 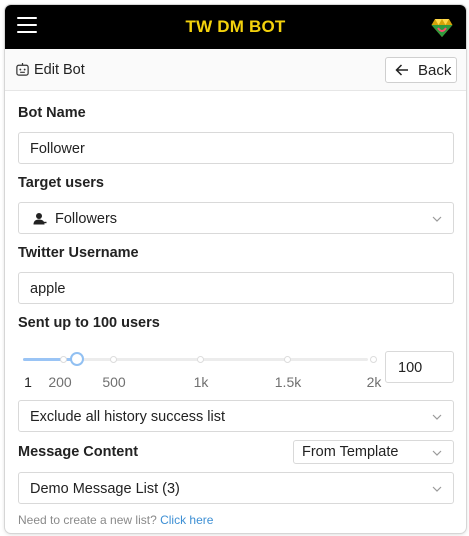 What do you see at coordinates (114, 382) in the screenshot?
I see `slider-mark-label: 500` at bounding box center [114, 382].